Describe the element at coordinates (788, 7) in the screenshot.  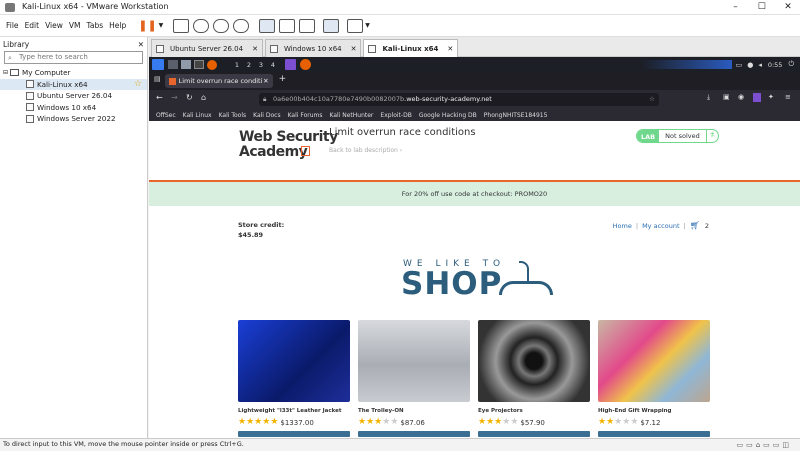
I see `close-button: ✕` at that location.